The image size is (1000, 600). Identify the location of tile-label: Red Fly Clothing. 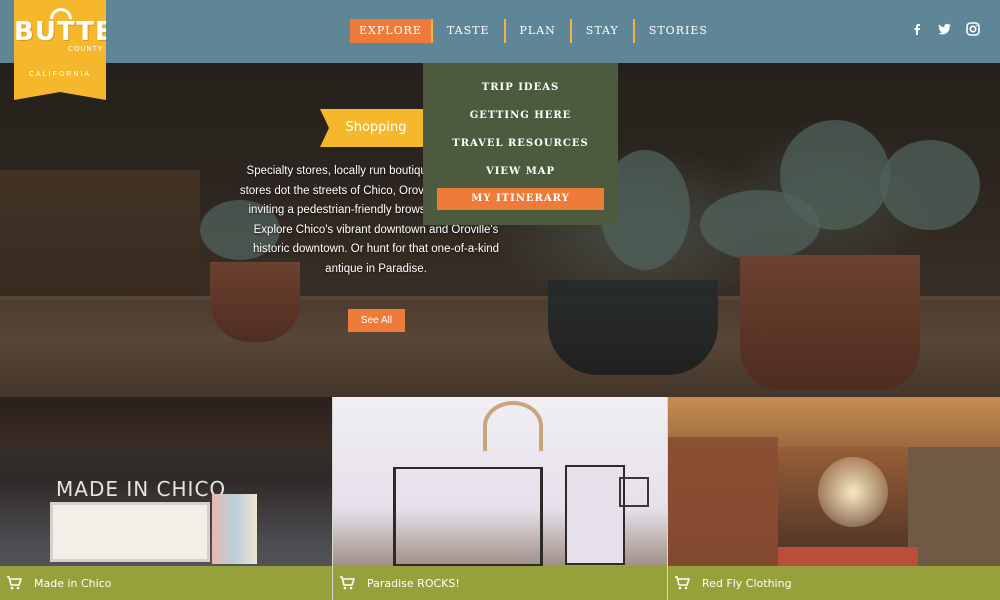
(834, 583).